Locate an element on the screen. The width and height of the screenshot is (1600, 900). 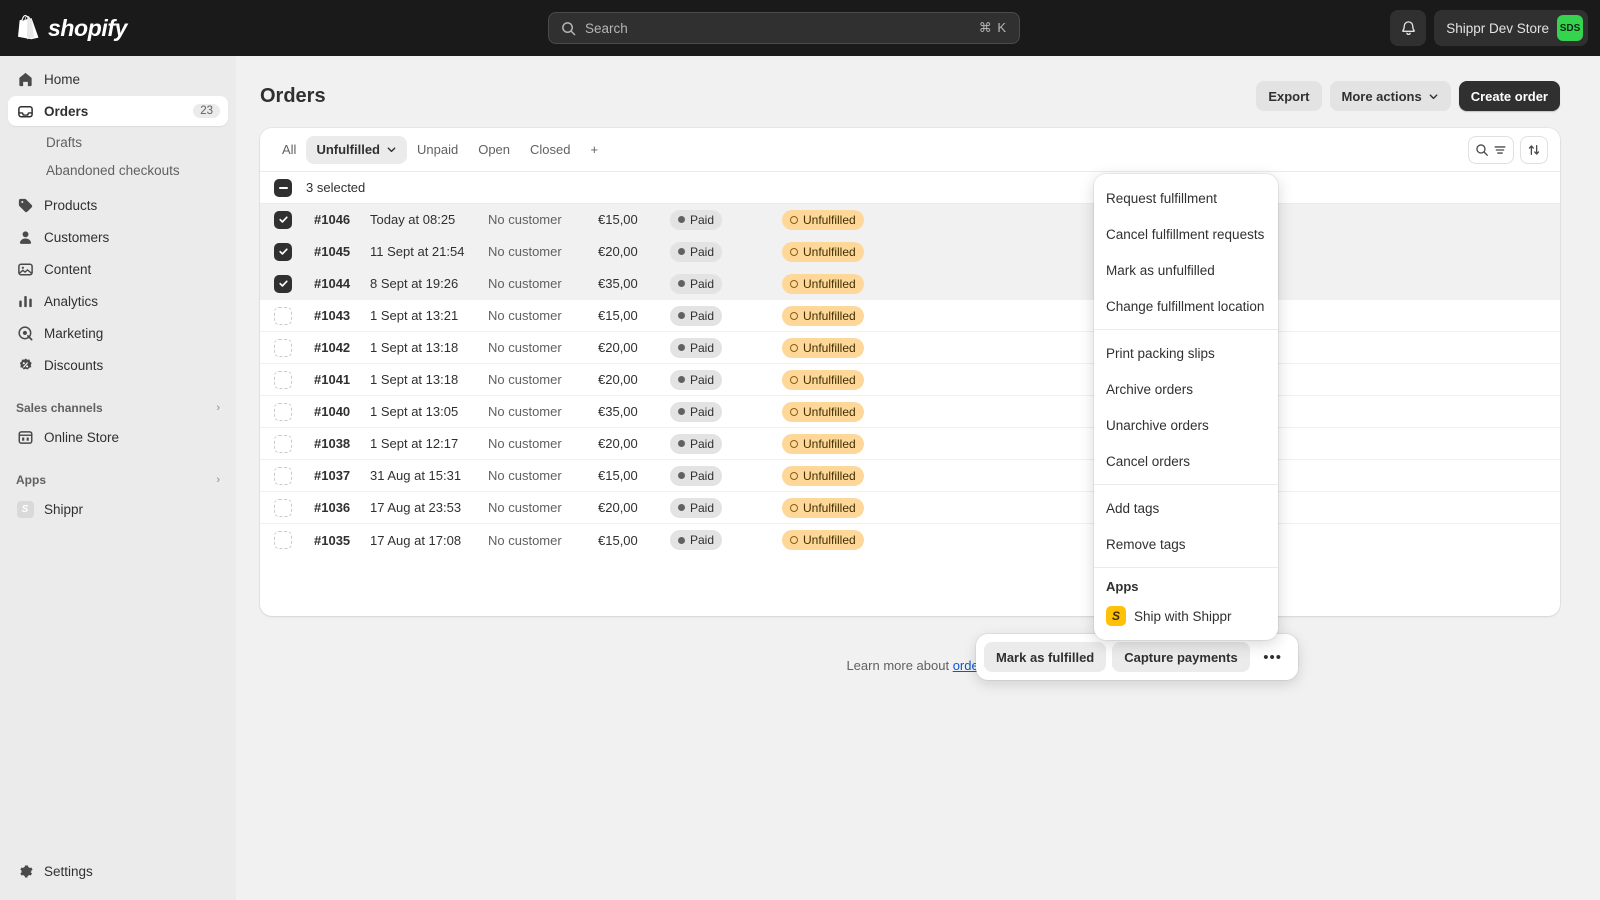
menu-item-add-tags: Add tags is located at coordinates (1186, 508).